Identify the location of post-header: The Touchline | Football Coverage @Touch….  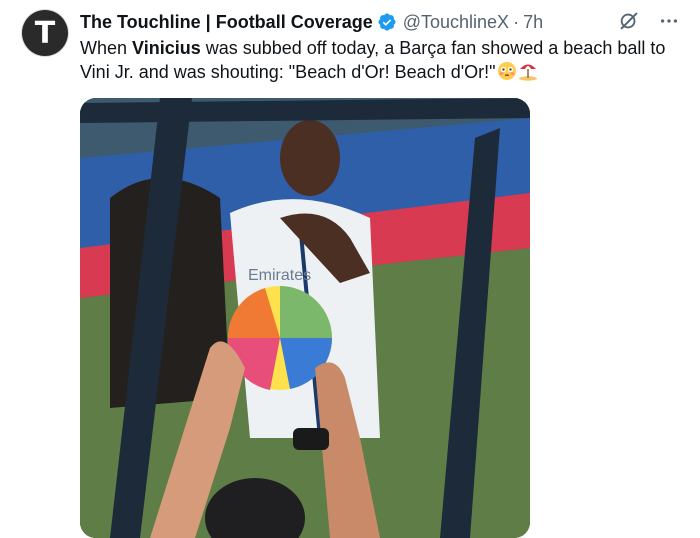
(380, 22).